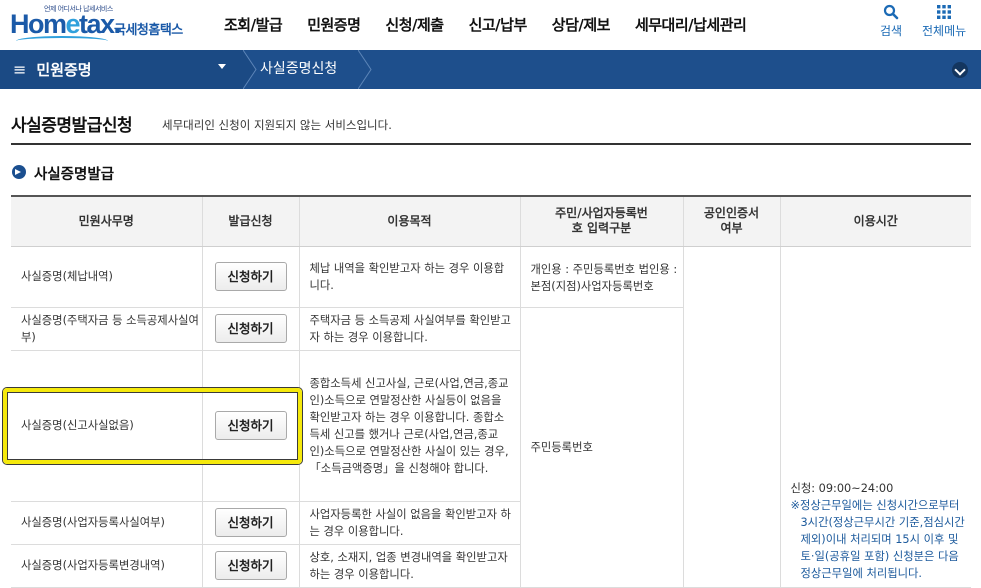 The image size is (981, 588). What do you see at coordinates (19, 172) in the screenshot?
I see `section-bullet-icon` at bounding box center [19, 172].